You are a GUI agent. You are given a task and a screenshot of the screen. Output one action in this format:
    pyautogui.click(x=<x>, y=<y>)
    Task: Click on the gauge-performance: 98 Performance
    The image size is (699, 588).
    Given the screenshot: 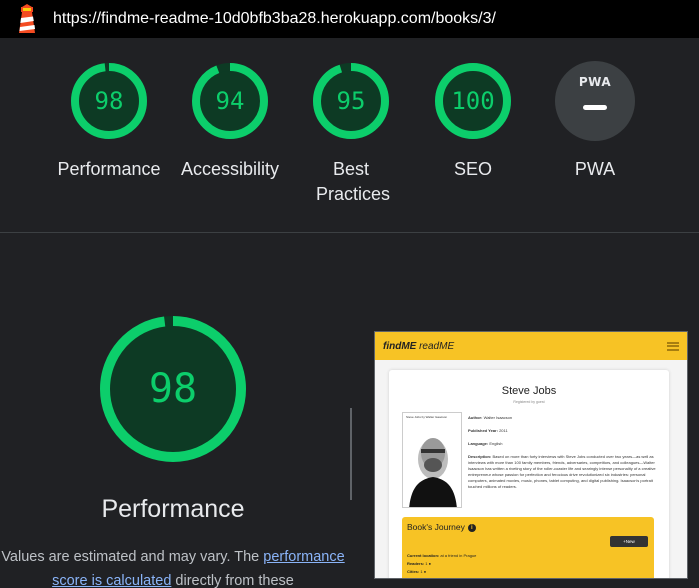 What is the action you would take?
    pyautogui.click(x=109, y=121)
    